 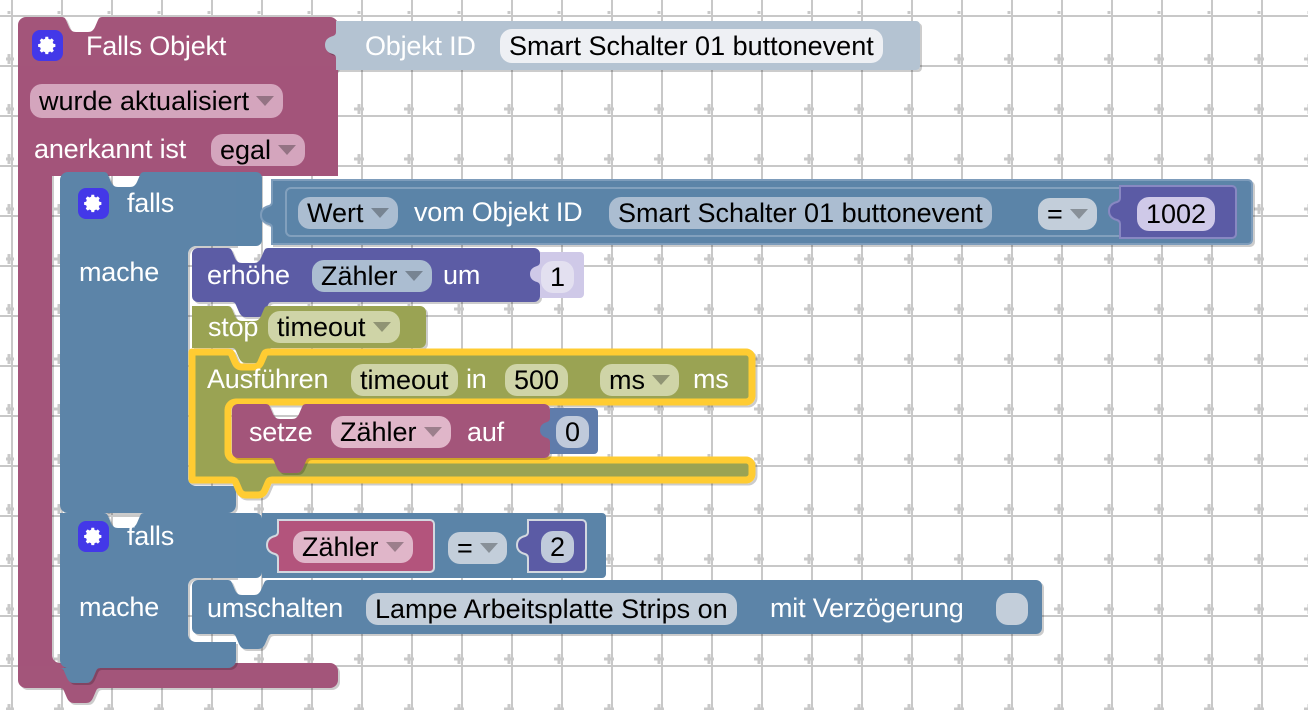 What do you see at coordinates (340, 546) in the screenshot?
I see `counter-variable-value: Zähler` at bounding box center [340, 546].